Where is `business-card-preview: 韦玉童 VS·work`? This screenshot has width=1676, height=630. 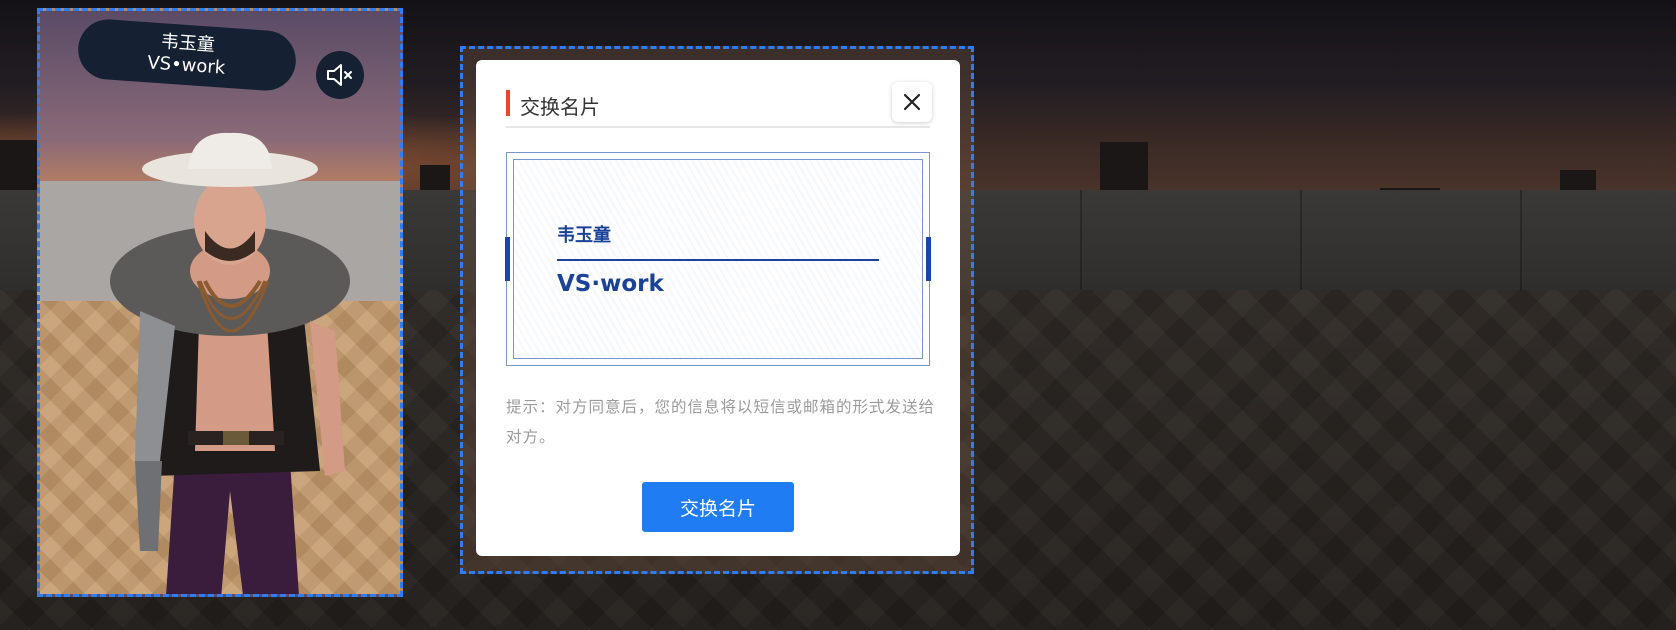
business-card-preview: 韦玉童 VS·work is located at coordinates (718, 259).